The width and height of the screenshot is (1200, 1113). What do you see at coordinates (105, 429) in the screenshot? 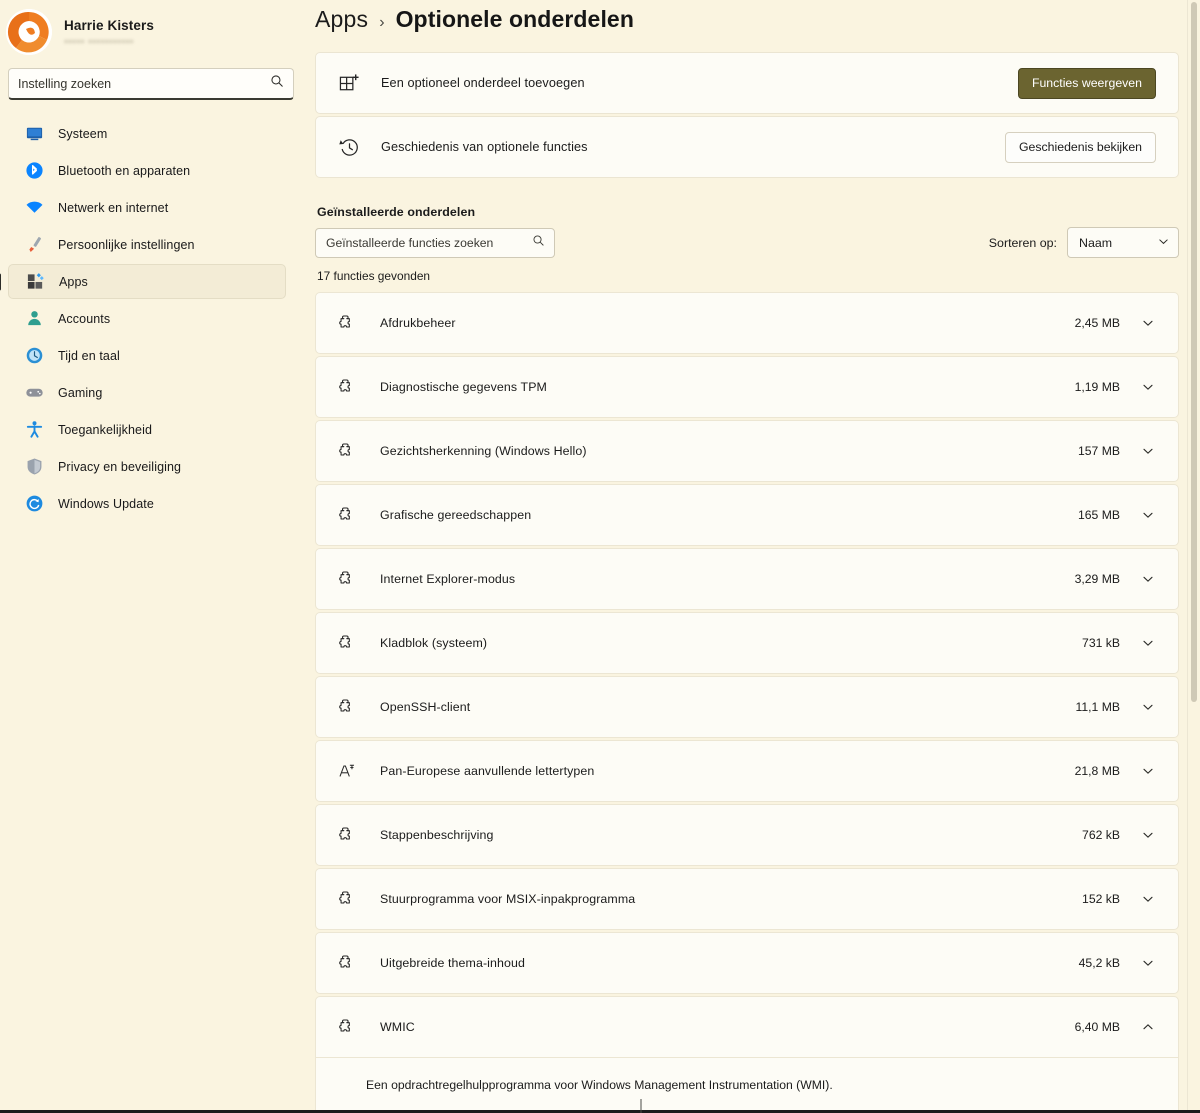
I see `sidebar-item-label: Toegankelijkheid` at bounding box center [105, 429].